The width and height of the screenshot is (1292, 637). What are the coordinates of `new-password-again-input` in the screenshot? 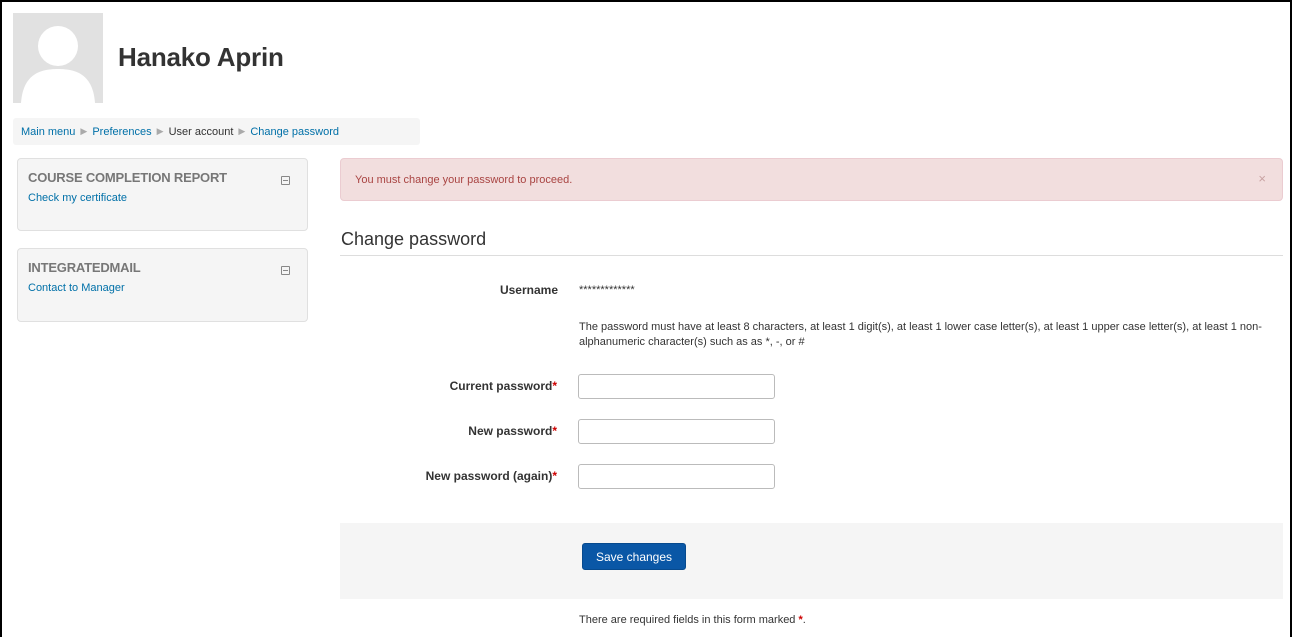 It's located at (676, 476).